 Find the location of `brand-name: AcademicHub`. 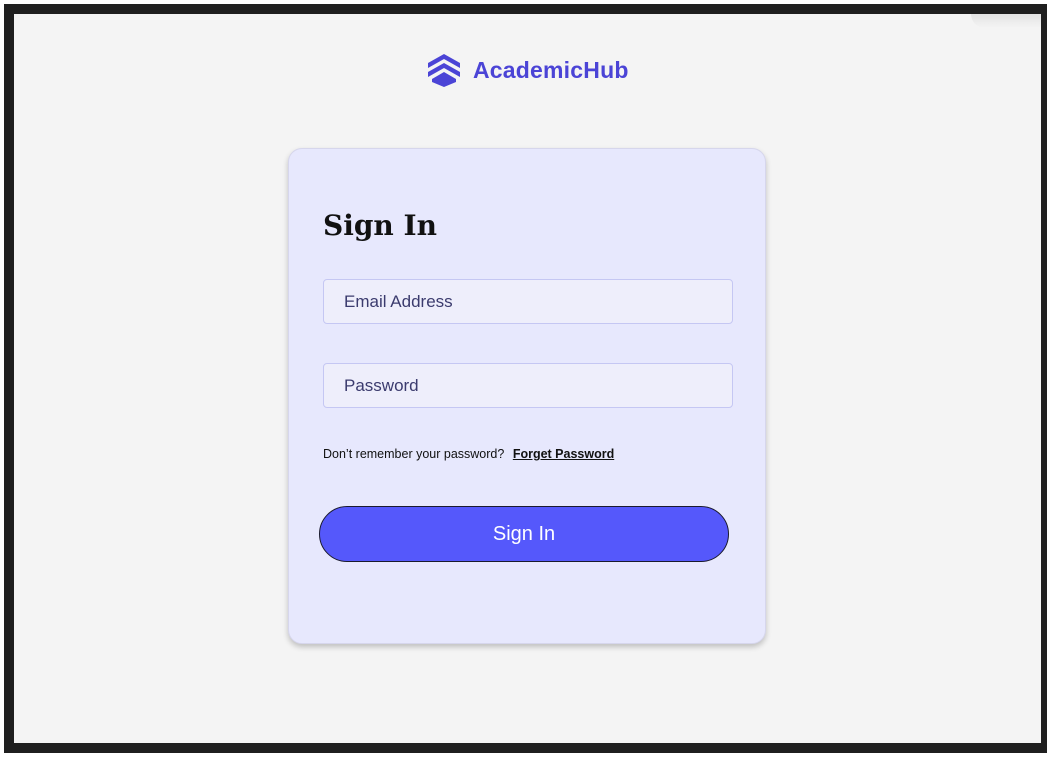

brand-name: AcademicHub is located at coordinates (551, 69).